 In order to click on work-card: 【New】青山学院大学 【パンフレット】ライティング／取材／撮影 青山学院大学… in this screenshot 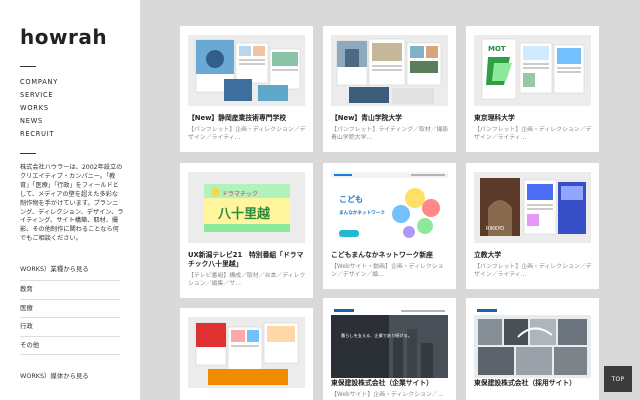, I will do `click(389, 89)`.